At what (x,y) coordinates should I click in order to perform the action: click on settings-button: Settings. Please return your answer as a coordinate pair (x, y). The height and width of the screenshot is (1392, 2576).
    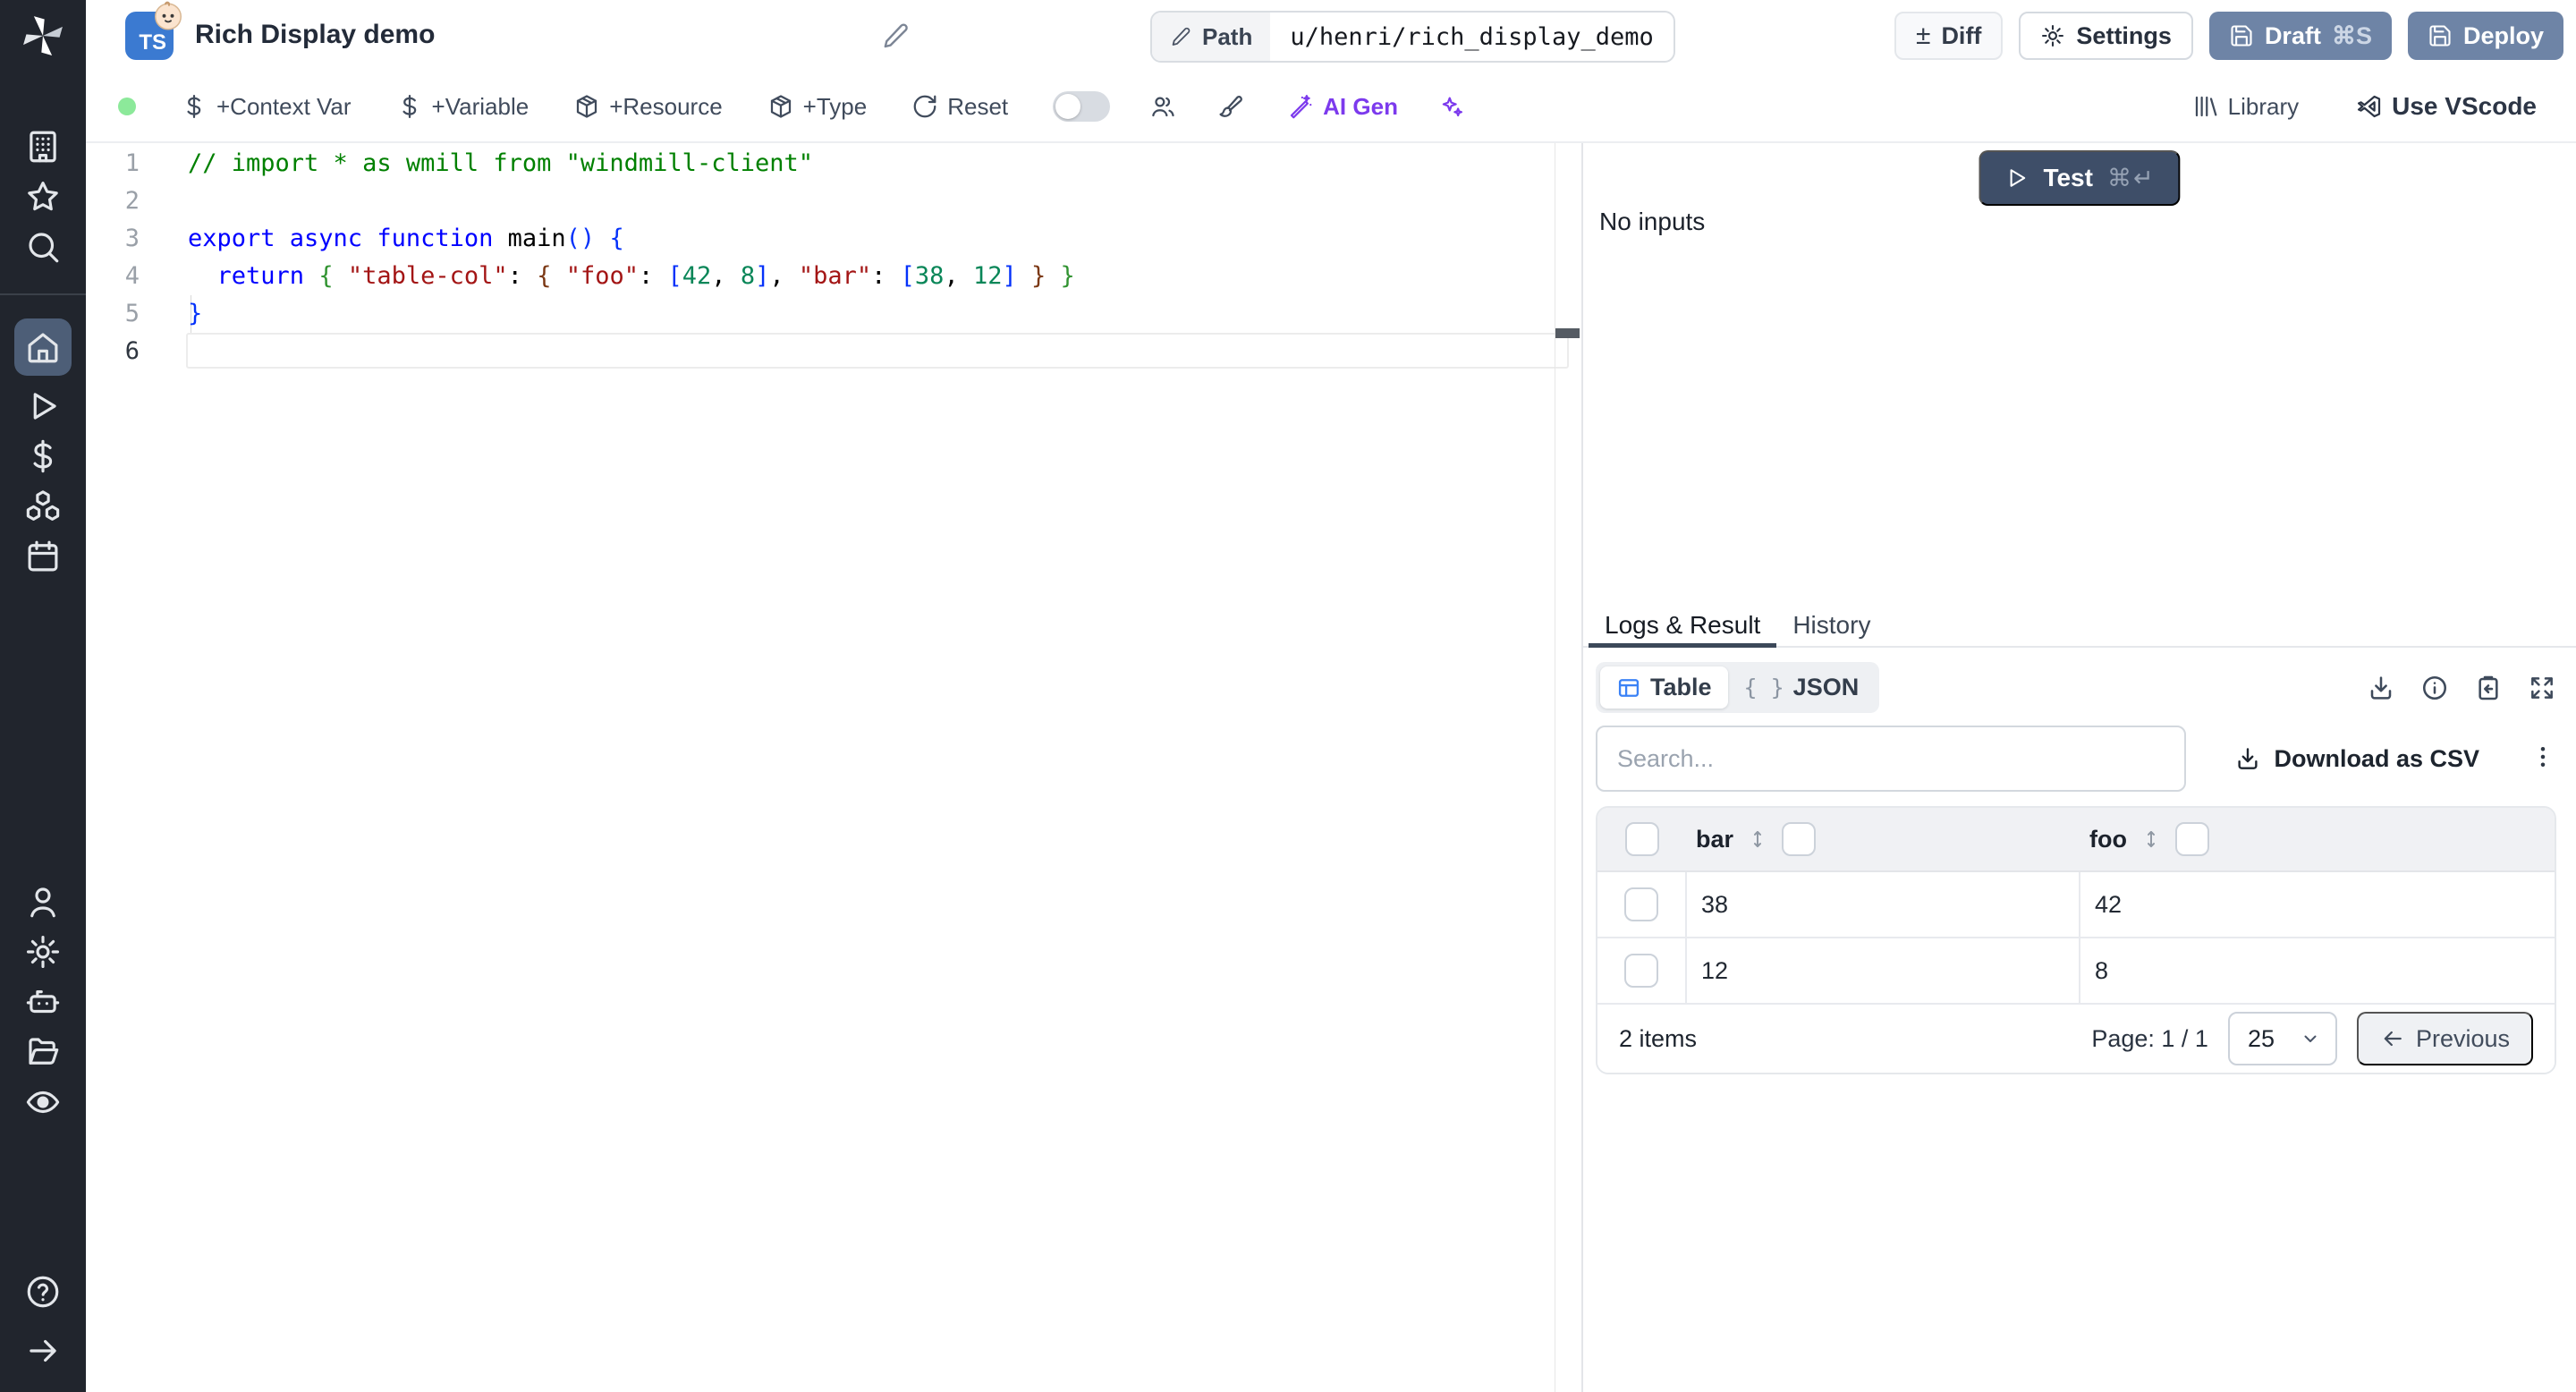
    Looking at the image, I should click on (2106, 36).